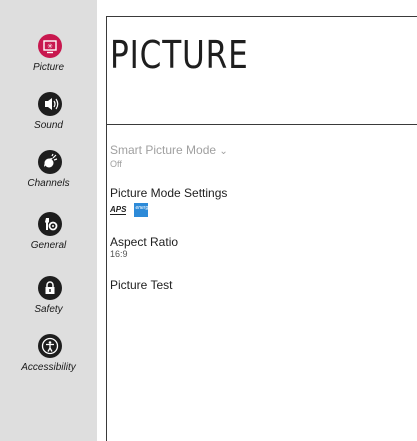 Image resolution: width=417 pixels, height=441 pixels. What do you see at coordinates (48, 125) in the screenshot?
I see `sidebar-item-label: Sound` at bounding box center [48, 125].